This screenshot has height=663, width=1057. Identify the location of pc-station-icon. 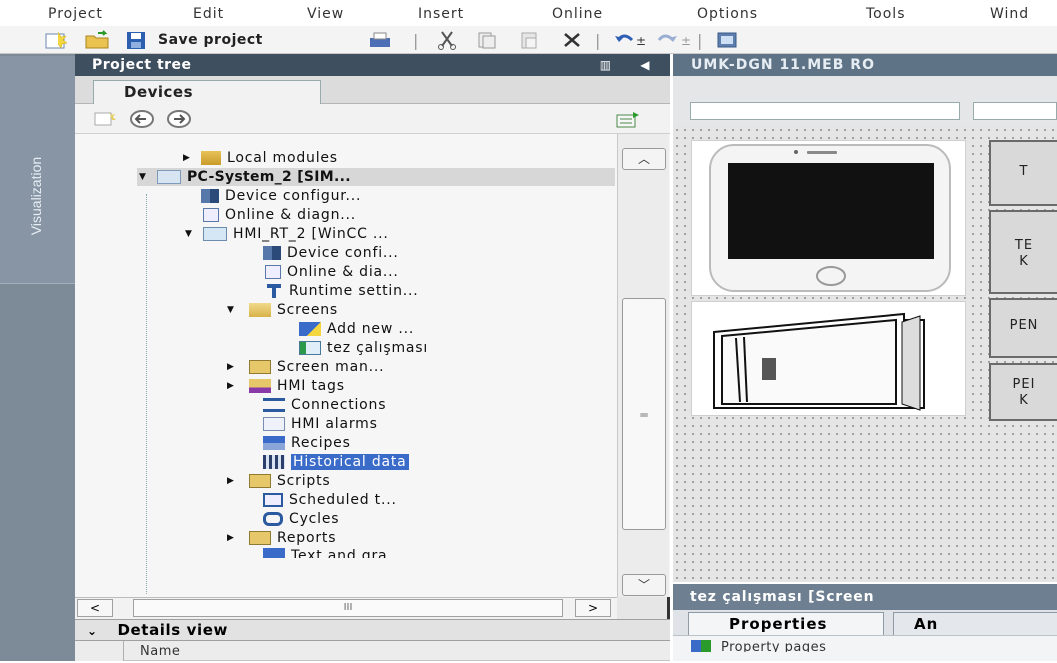
(169, 177).